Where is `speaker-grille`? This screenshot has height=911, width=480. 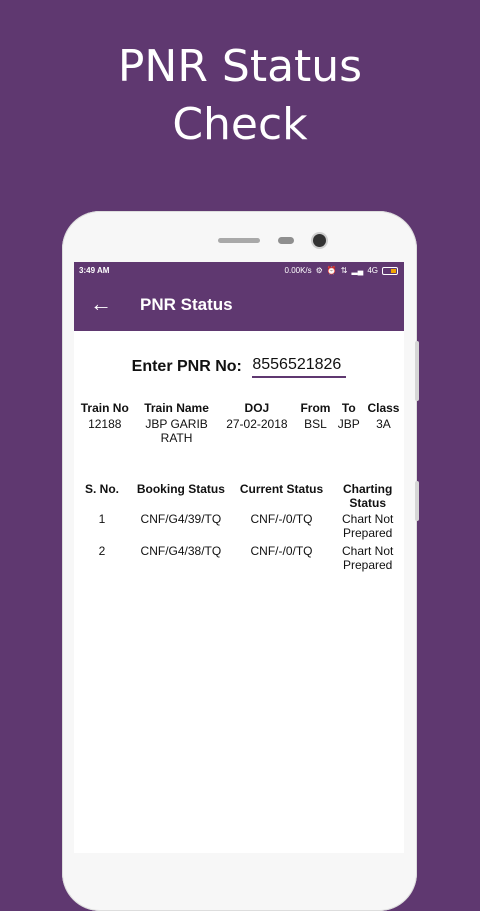
speaker-grille is located at coordinates (239, 240).